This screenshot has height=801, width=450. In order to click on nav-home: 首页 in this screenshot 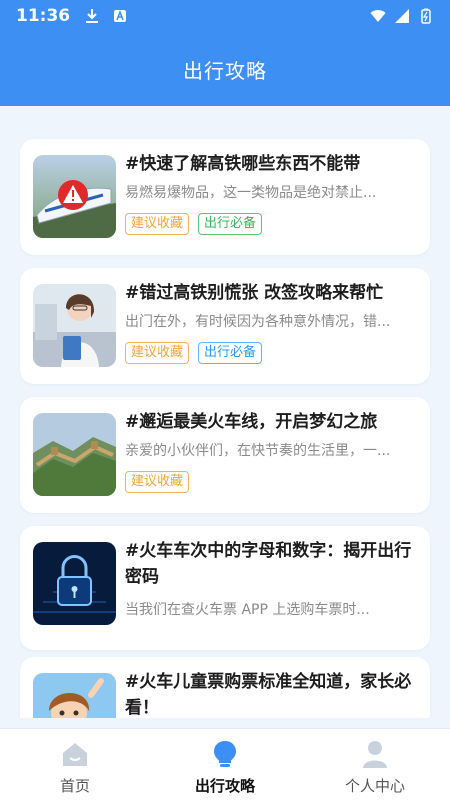, I will do `click(75, 765)`.